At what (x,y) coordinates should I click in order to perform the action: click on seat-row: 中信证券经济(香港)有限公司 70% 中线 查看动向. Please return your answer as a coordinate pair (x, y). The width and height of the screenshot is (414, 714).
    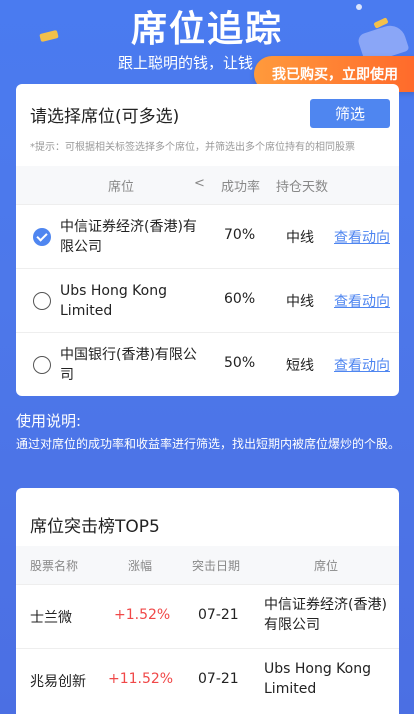
    Looking at the image, I should click on (207, 236).